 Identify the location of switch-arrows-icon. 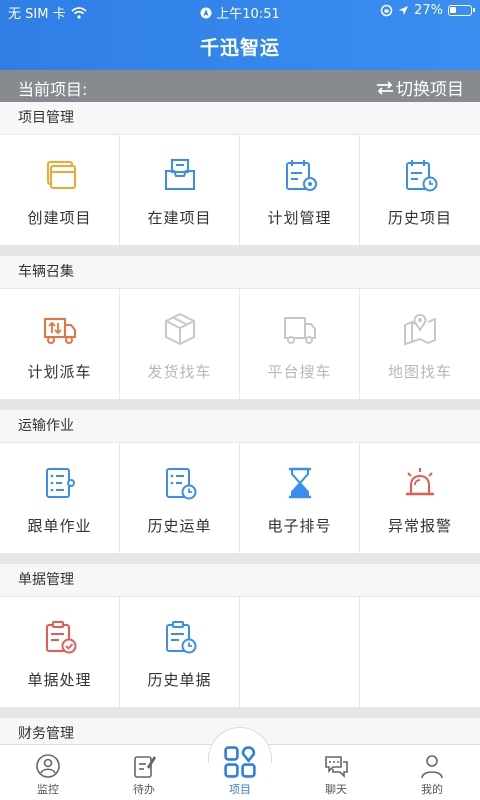
(385, 87).